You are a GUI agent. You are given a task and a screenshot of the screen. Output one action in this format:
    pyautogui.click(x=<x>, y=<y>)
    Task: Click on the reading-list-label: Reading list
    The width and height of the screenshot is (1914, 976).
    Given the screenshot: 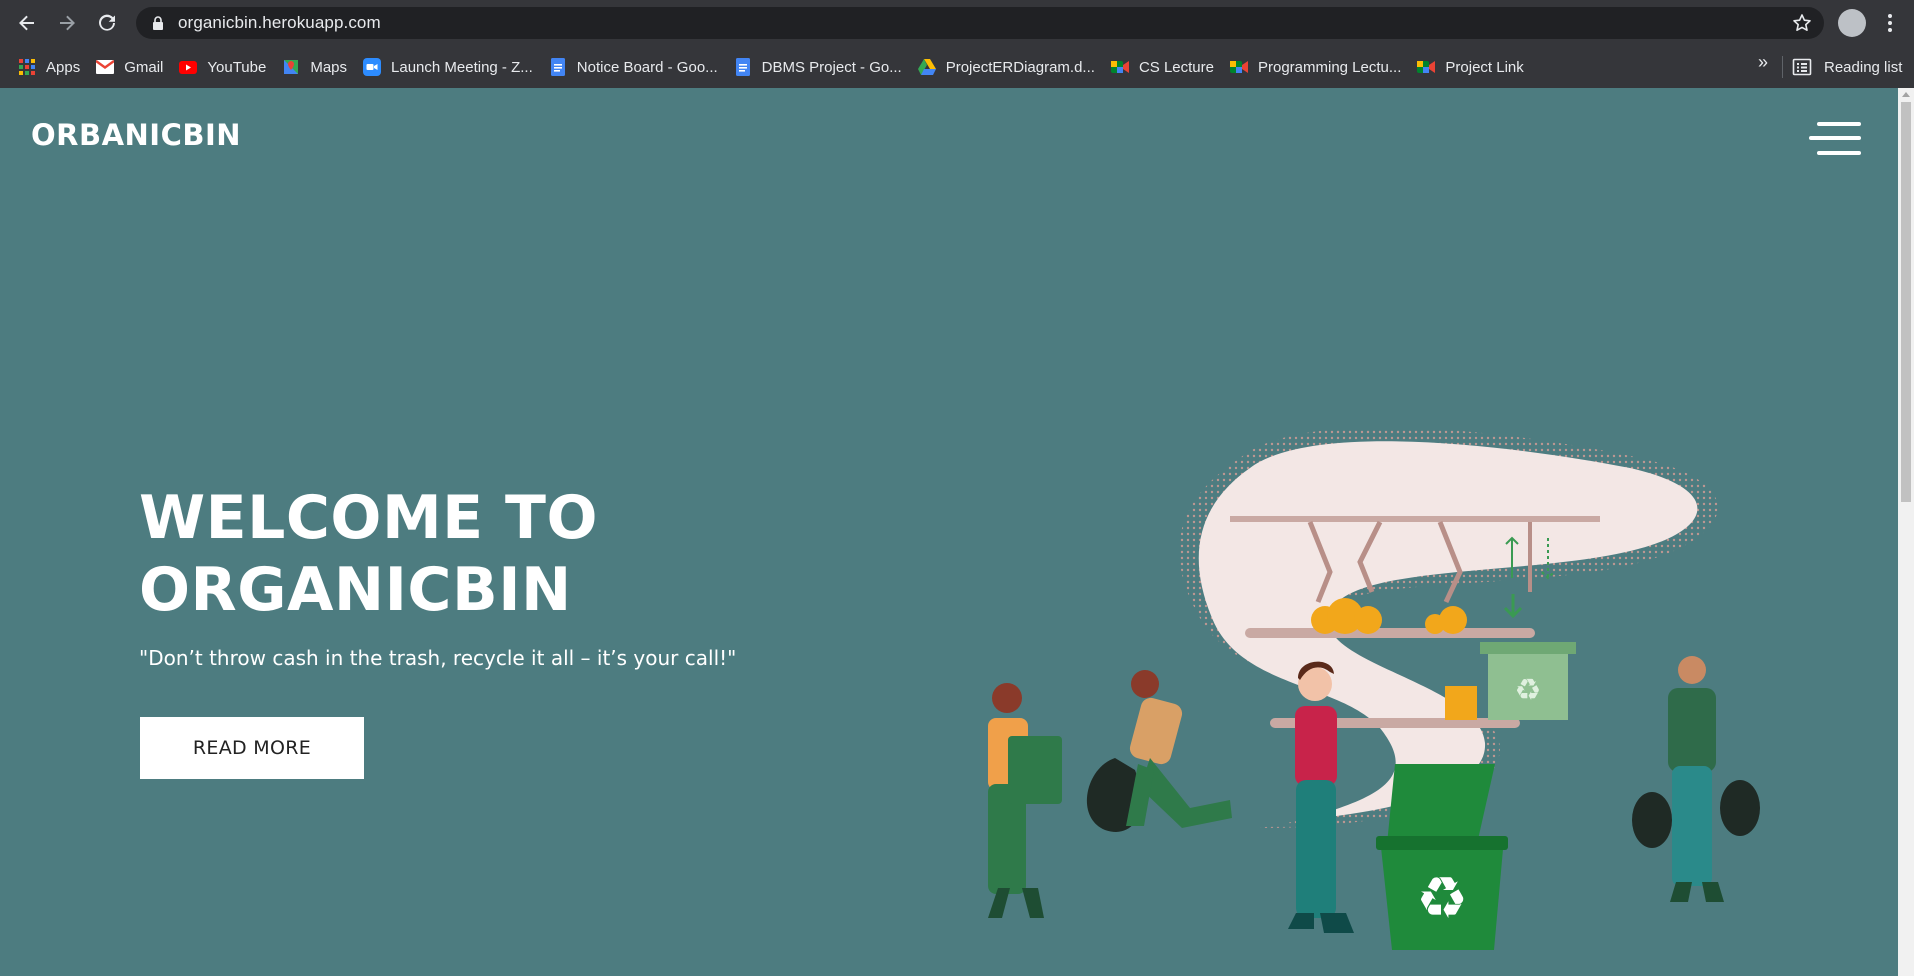 What is the action you would take?
    pyautogui.click(x=1863, y=67)
    